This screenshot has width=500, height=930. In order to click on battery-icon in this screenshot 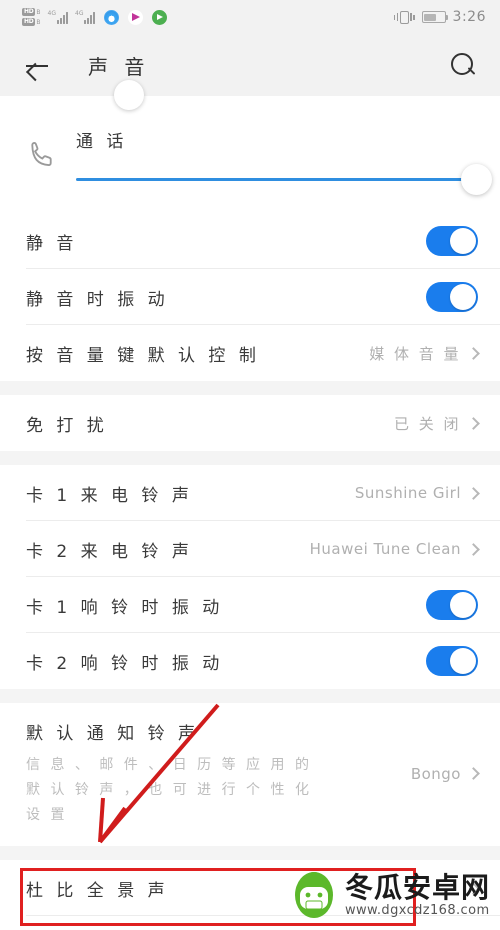, I will do `click(435, 17)`.